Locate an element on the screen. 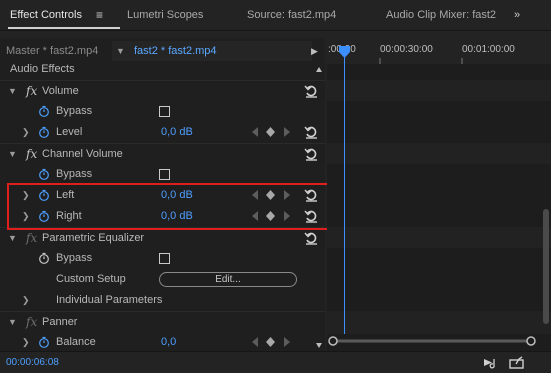  balance-value: 0,0 is located at coordinates (168, 342).